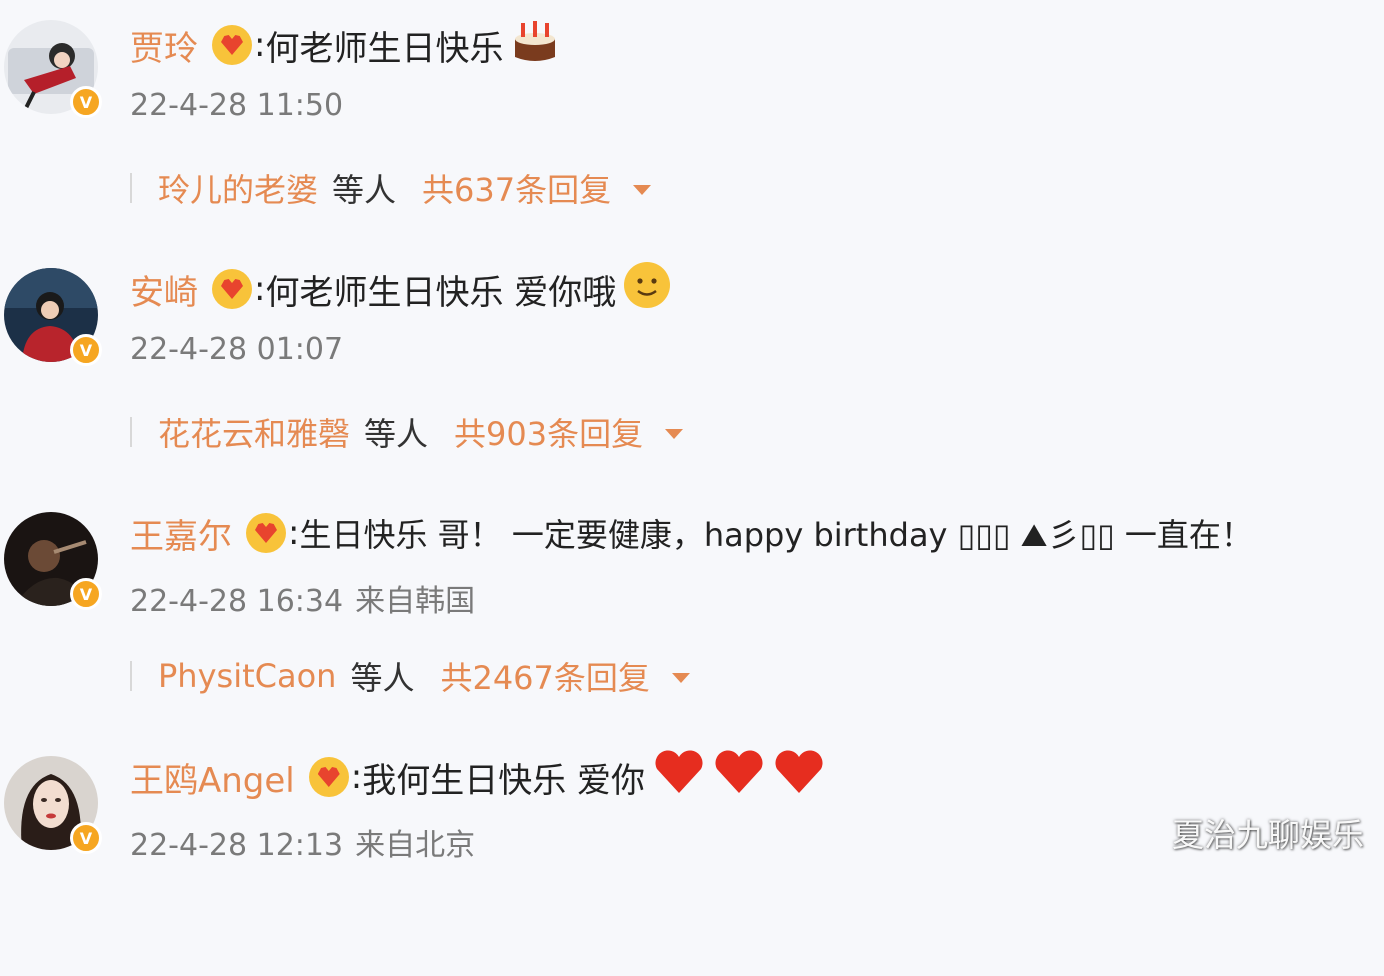 Image resolution: width=1384 pixels, height=976 pixels. What do you see at coordinates (647, 289) in the screenshot?
I see `smile-emoji-icon` at bounding box center [647, 289].